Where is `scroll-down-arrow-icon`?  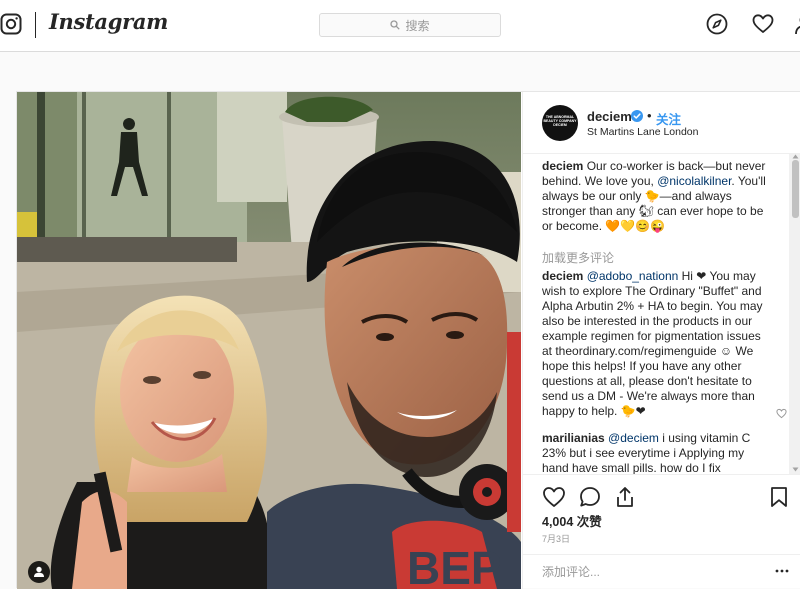 scroll-down-arrow-icon is located at coordinates (795, 469).